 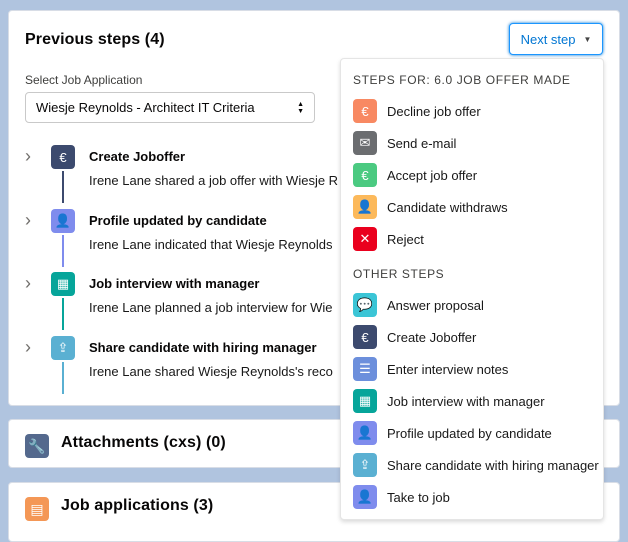 What do you see at coordinates (418, 497) in the screenshot?
I see `menu-item-label: Take to job` at bounding box center [418, 497].